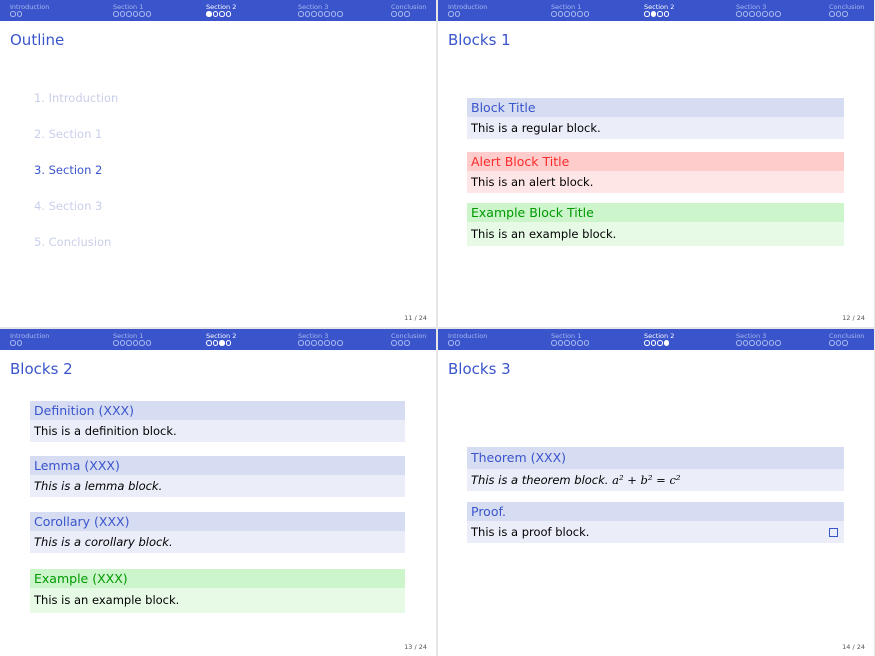 This screenshot has height=656, width=875. Describe the element at coordinates (76, 109) in the screenshot. I see `outline-item: 1. Introduction` at that location.